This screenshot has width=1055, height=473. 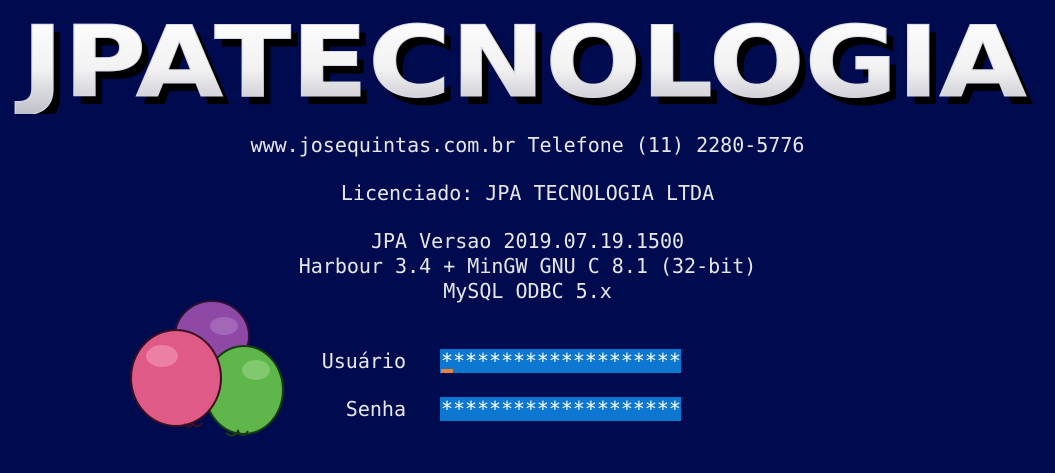 I want to click on license-text: Licenciado: JPA TECNOLOGIA LTDA, so click(x=527, y=193).